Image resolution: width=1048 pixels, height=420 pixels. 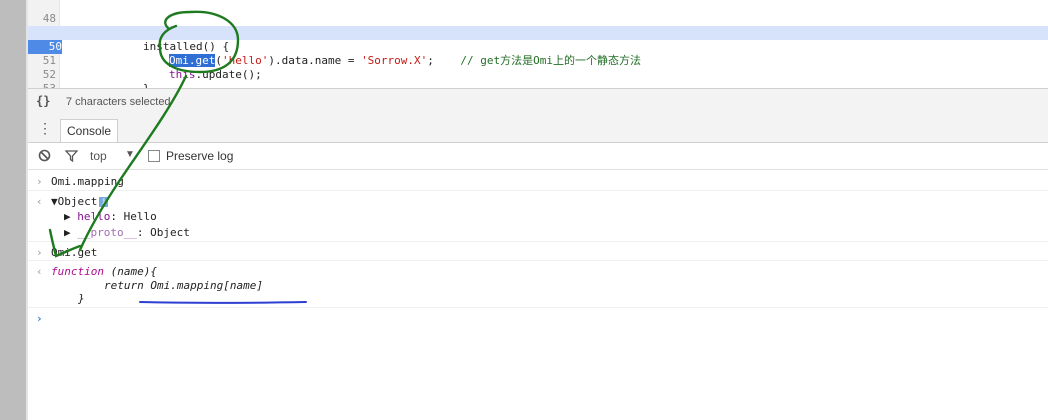 I want to click on object-property-row: ▶ __proto__: Object, so click(x=127, y=232).